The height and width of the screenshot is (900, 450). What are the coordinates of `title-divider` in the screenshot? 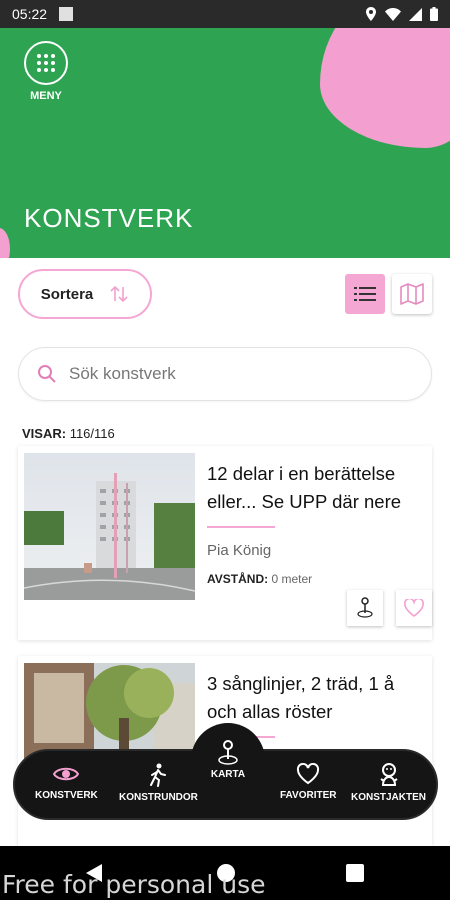 It's located at (241, 527).